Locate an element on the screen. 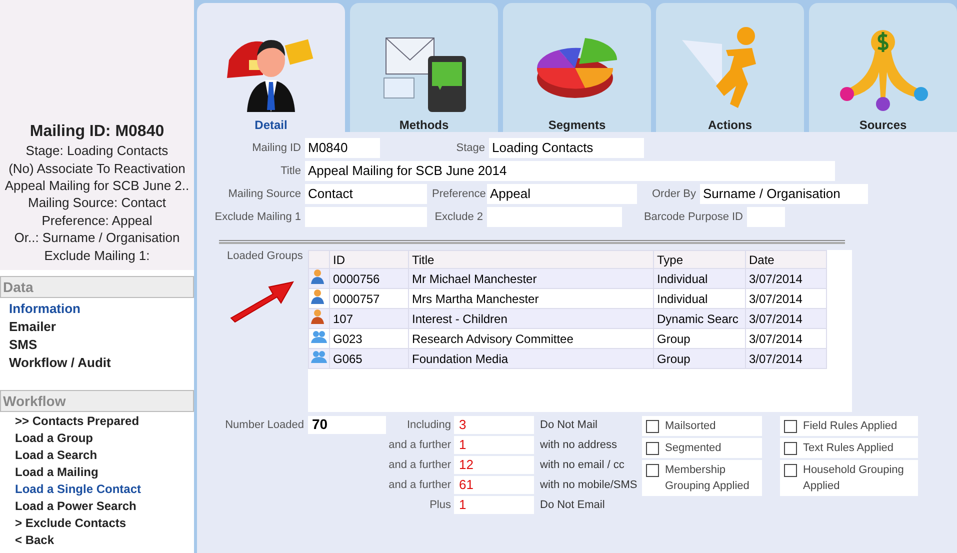 The width and height of the screenshot is (957, 553). checkbox-option: Text Rules Applied is located at coordinates (849, 448).